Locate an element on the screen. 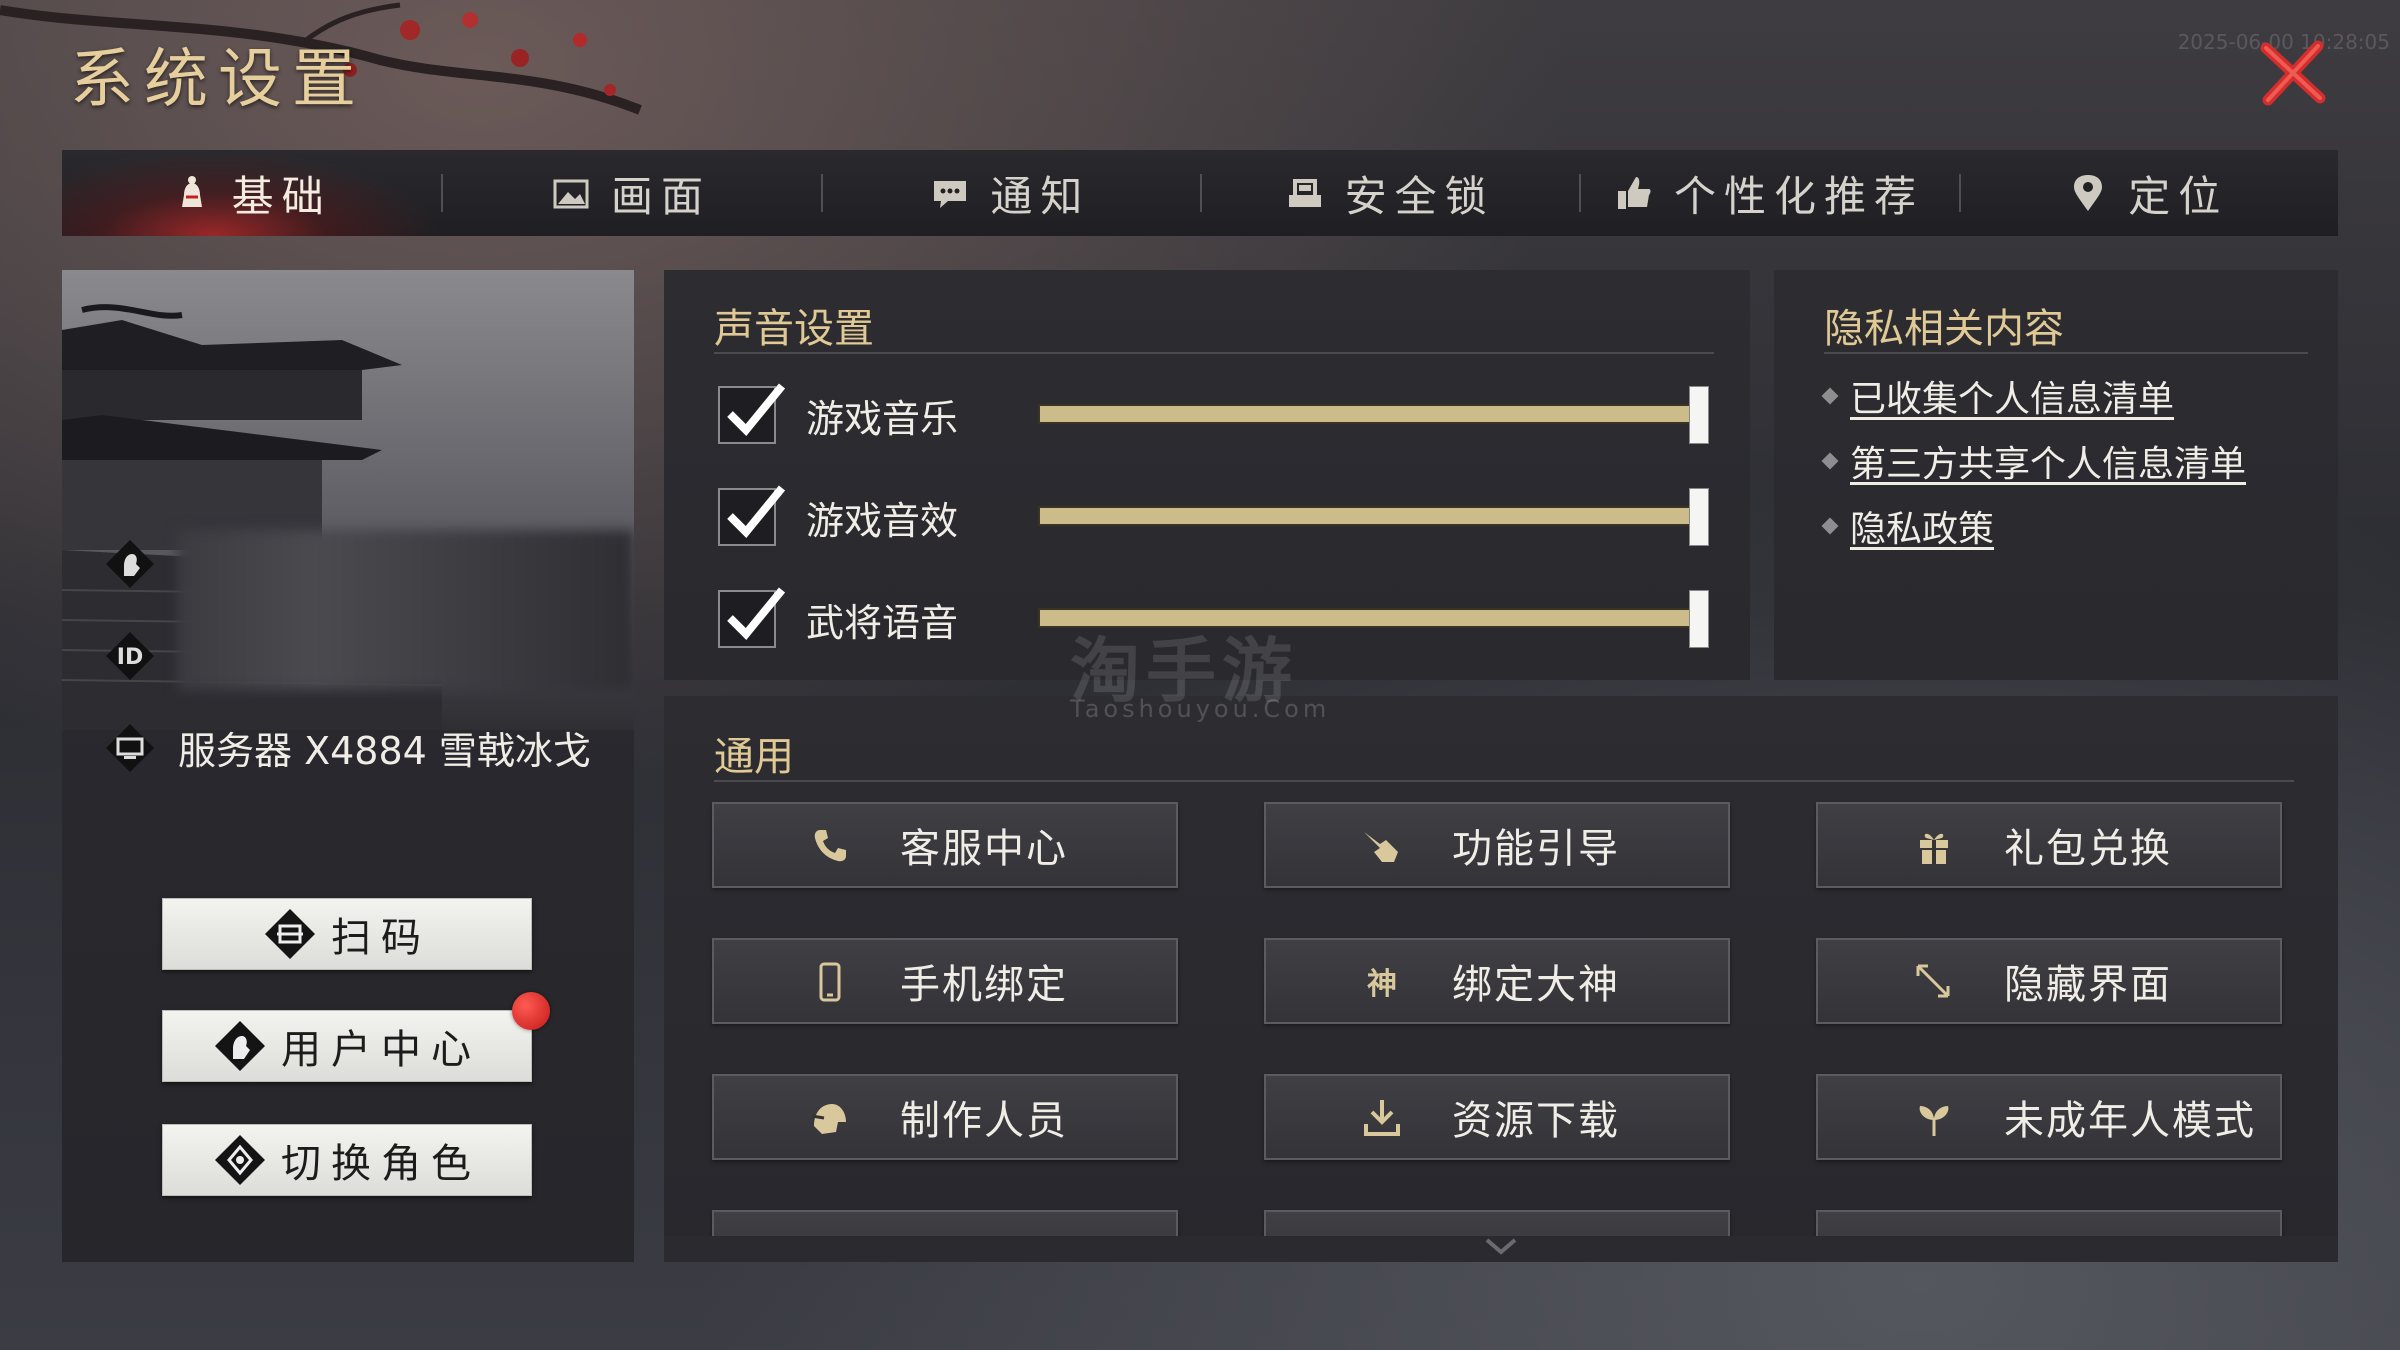 Image resolution: width=2400 pixels, height=1350 pixels. scroll-down-indicator-icon is located at coordinates (1501, 1246).